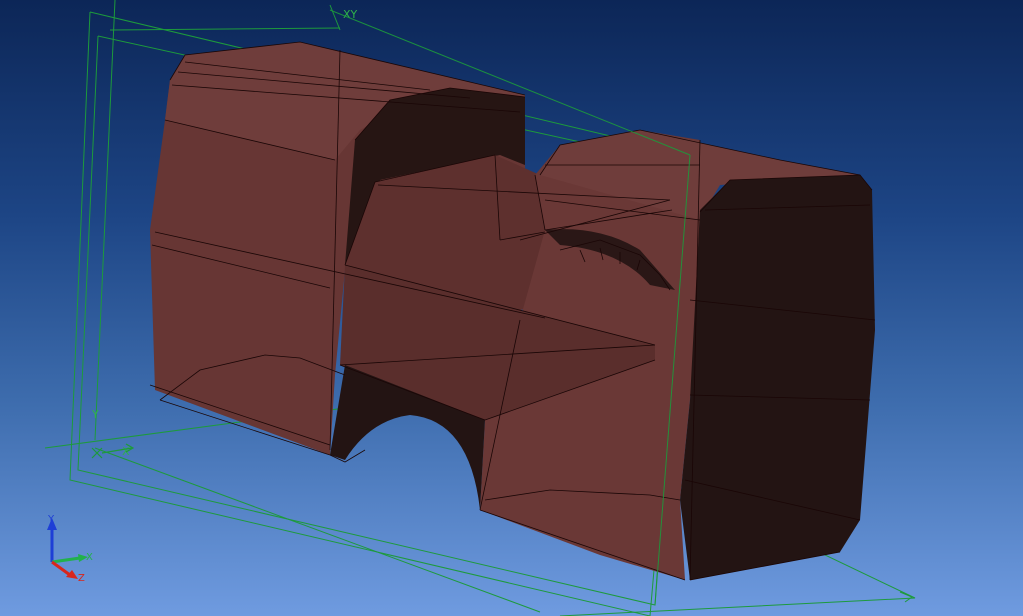  What do you see at coordinates (89, 557) in the screenshot?
I see `triad-x-label: X` at bounding box center [89, 557].